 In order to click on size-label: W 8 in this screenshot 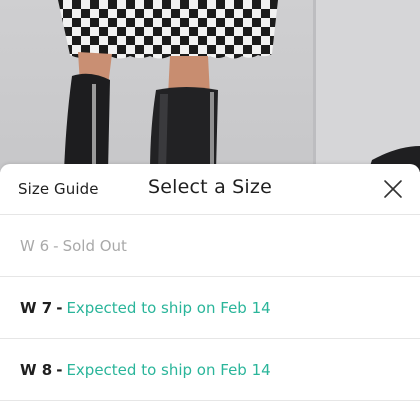, I will do `click(36, 369)`.